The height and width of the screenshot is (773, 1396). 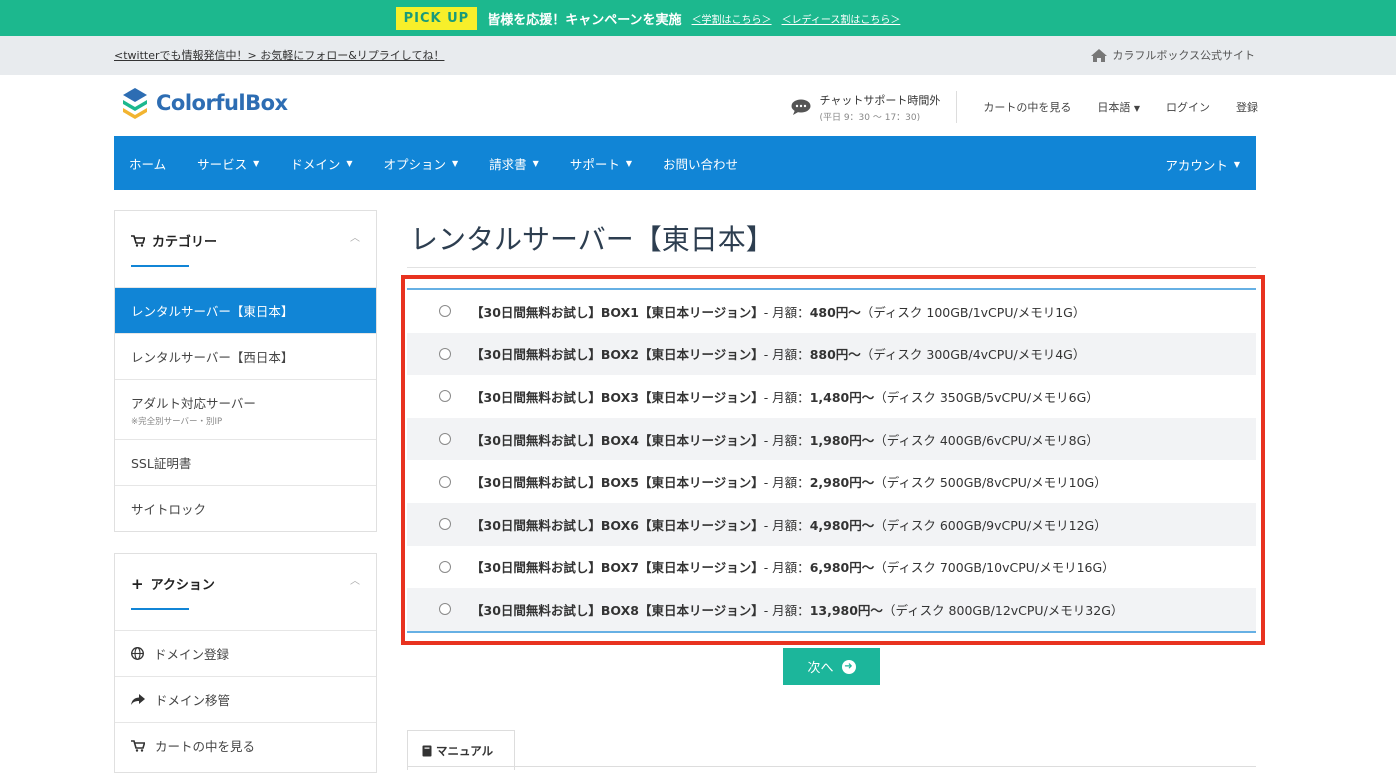 I want to click on plan-price: 1,980円〜, so click(x=842, y=440).